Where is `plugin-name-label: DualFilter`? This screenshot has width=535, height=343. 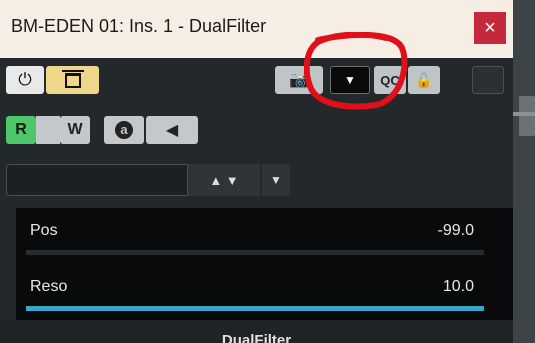 plugin-name-label: DualFilter is located at coordinates (256, 337).